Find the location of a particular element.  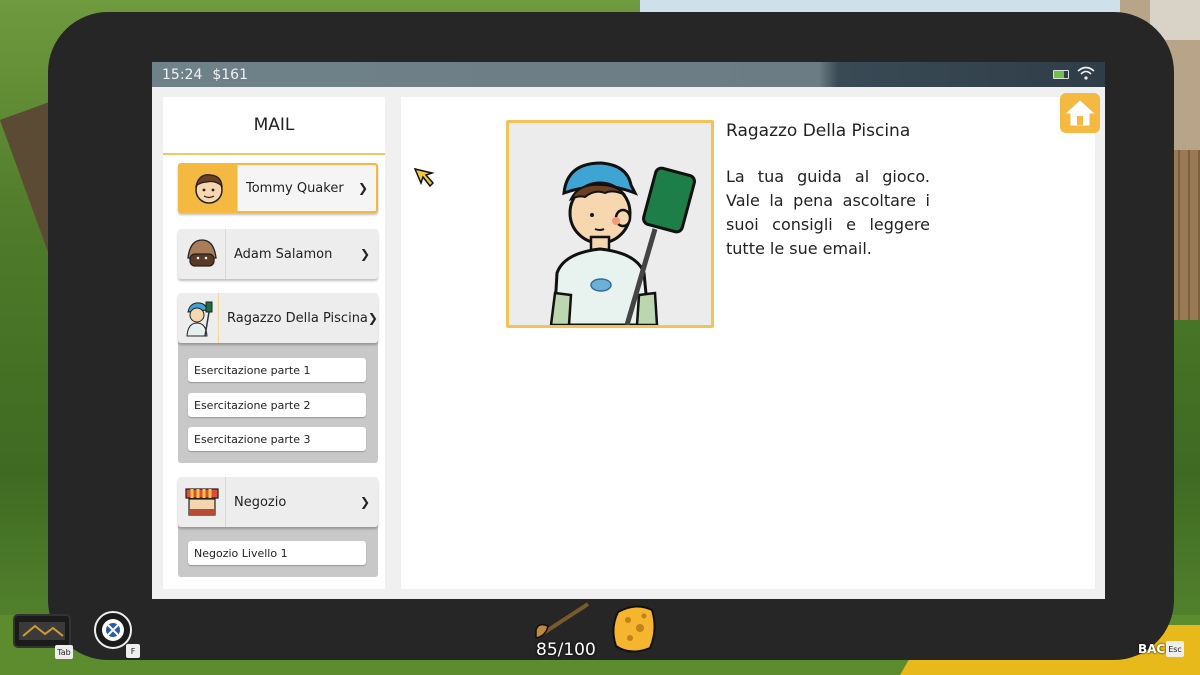

home-icon is located at coordinates (1080, 113).